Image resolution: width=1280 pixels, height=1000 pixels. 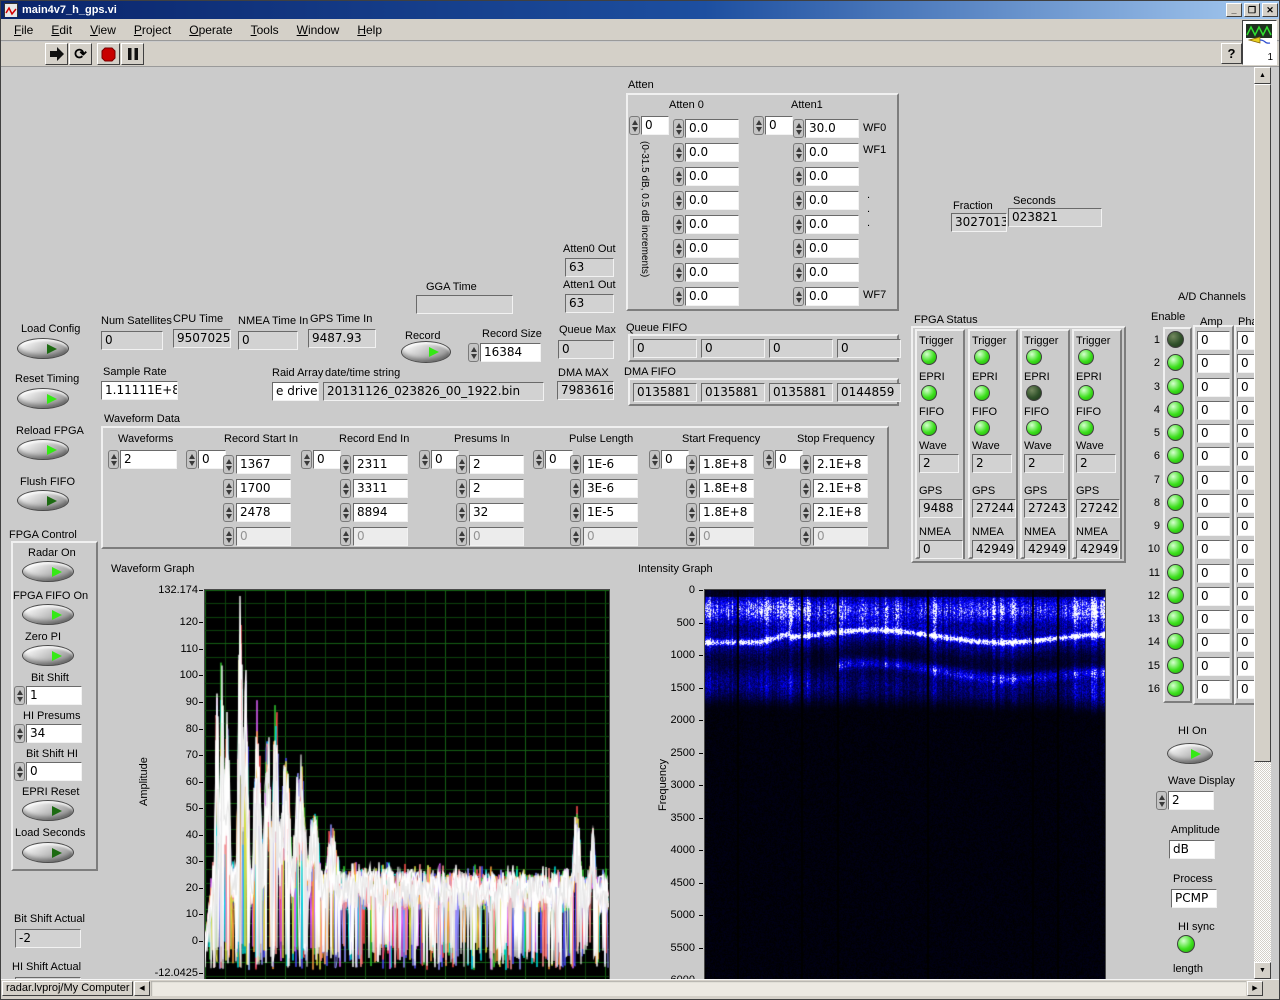 What do you see at coordinates (1262, 423) in the screenshot?
I see `vertical-scrollbar-thumb` at bounding box center [1262, 423].